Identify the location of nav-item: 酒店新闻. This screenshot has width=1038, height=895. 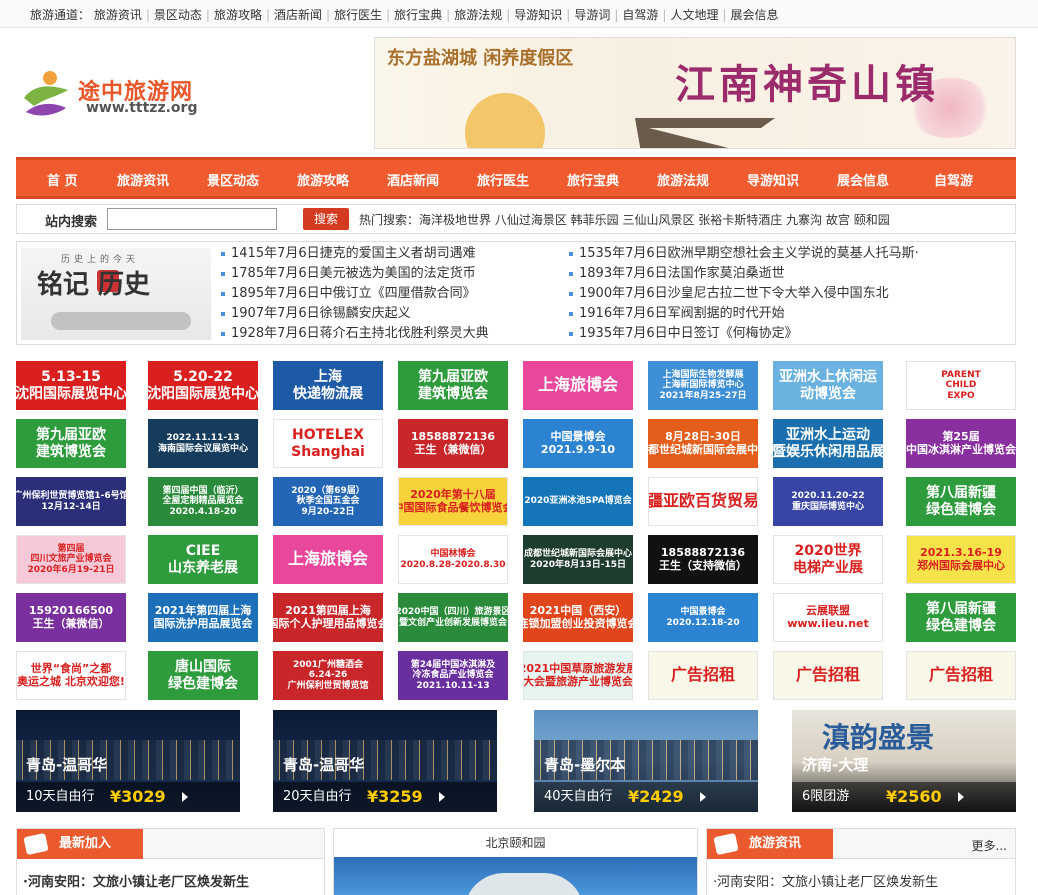
(413, 179).